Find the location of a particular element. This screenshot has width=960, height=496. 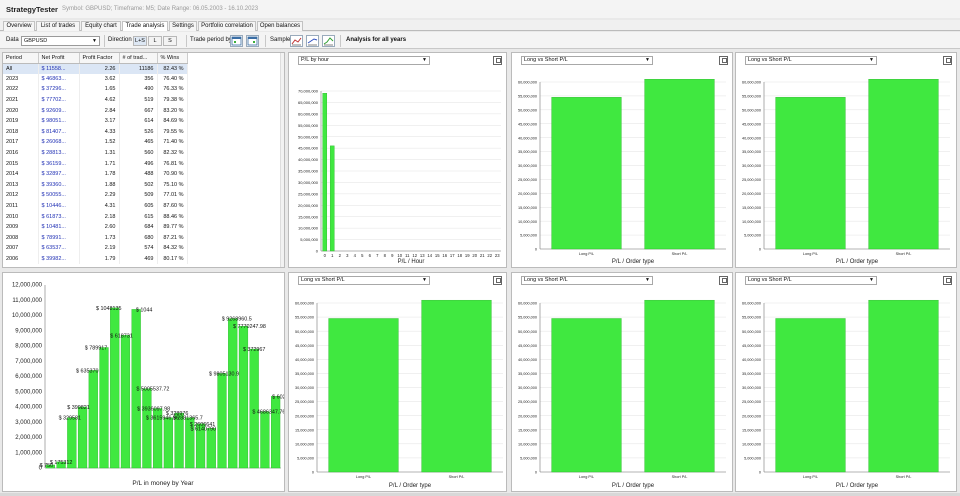

x-tick-label: 8 is located at coordinates (385, 255).